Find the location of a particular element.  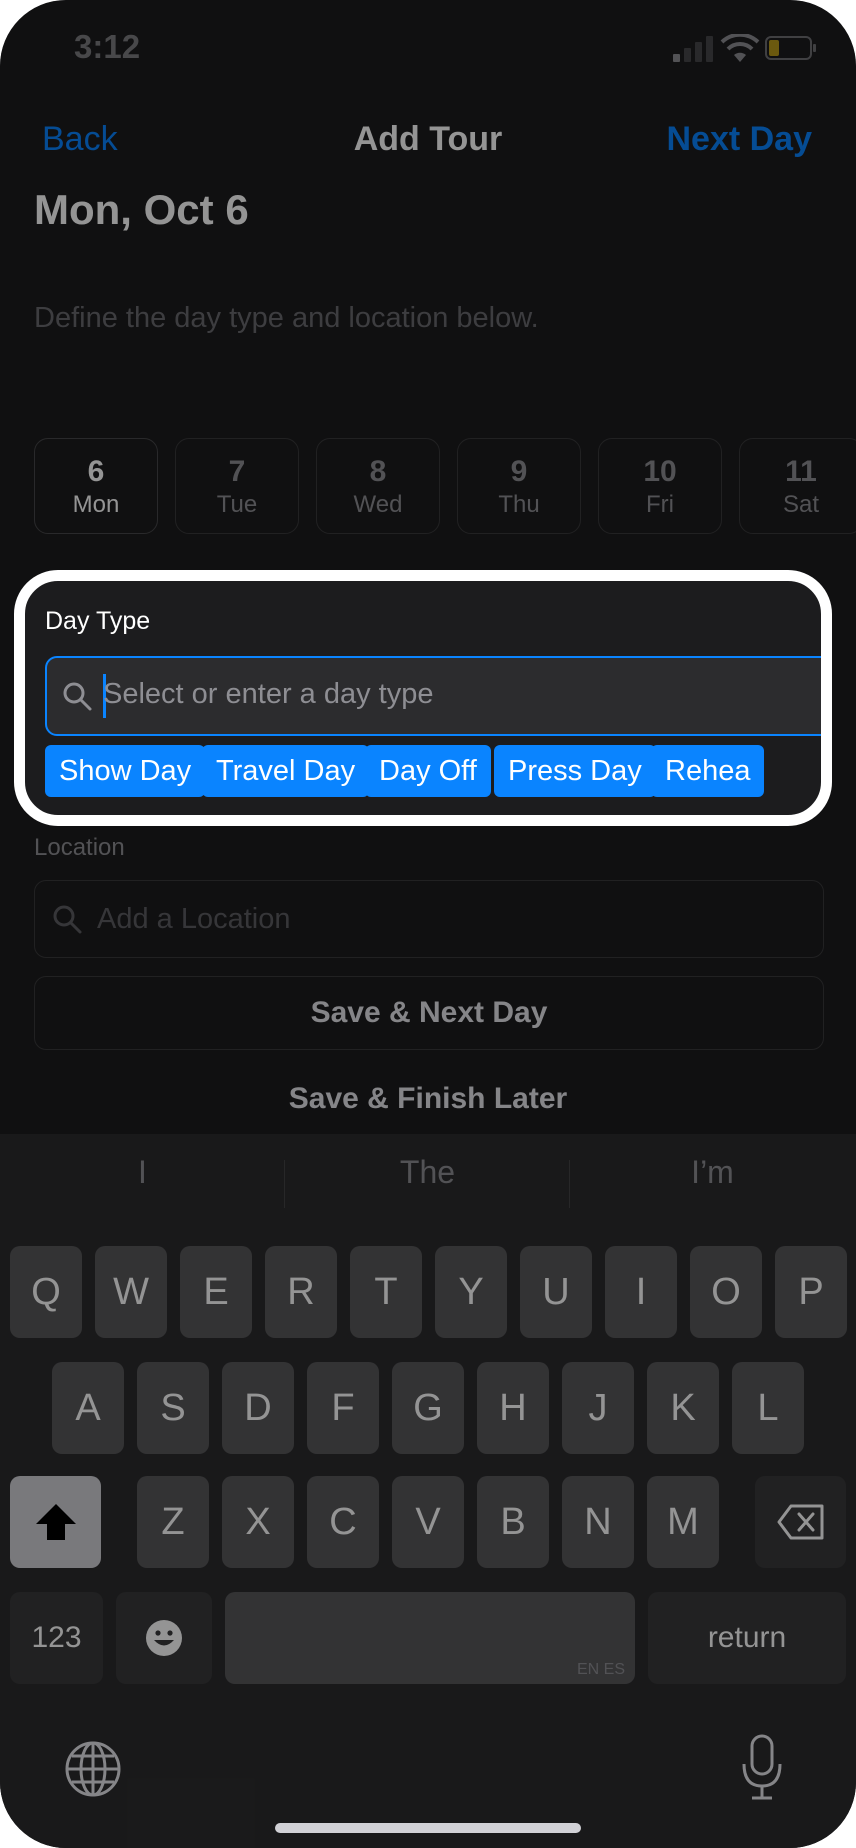

day-type-label: Day Type is located at coordinates (98, 621).